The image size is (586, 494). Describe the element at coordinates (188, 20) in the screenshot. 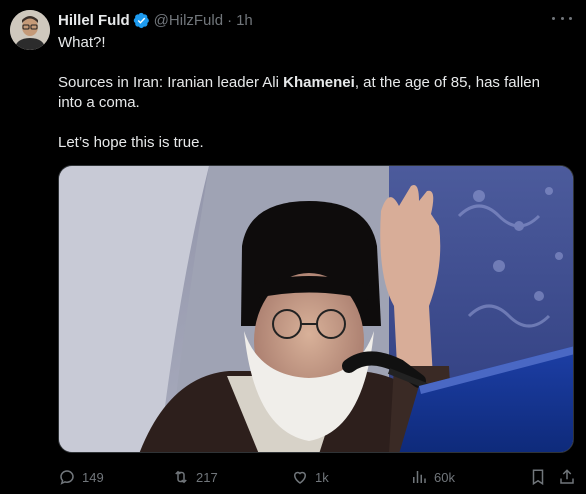

I see `author-handle: @HilzFuld` at that location.